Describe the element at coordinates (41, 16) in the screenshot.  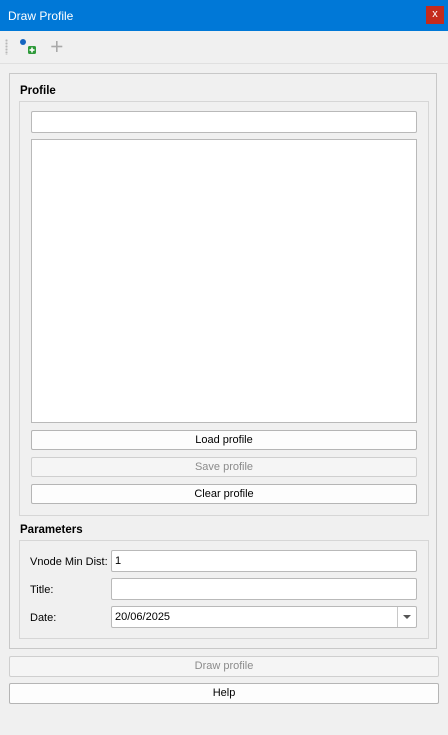
I see `window-title: Draw Profile` at that location.